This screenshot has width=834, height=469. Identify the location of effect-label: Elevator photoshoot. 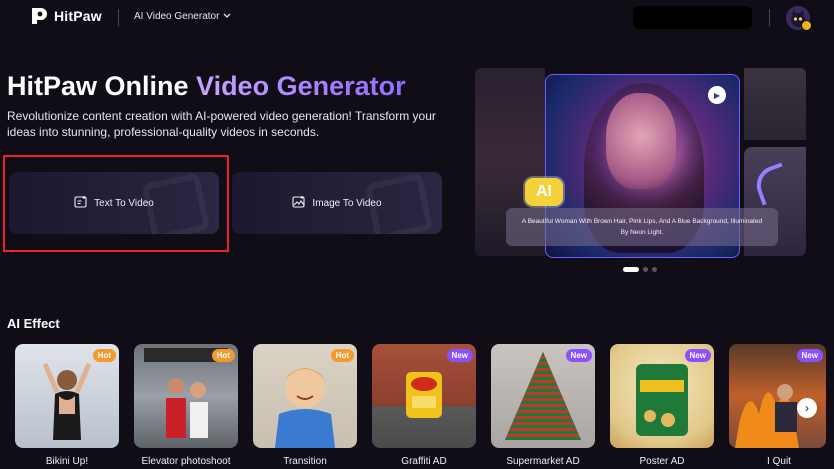
(186, 461).